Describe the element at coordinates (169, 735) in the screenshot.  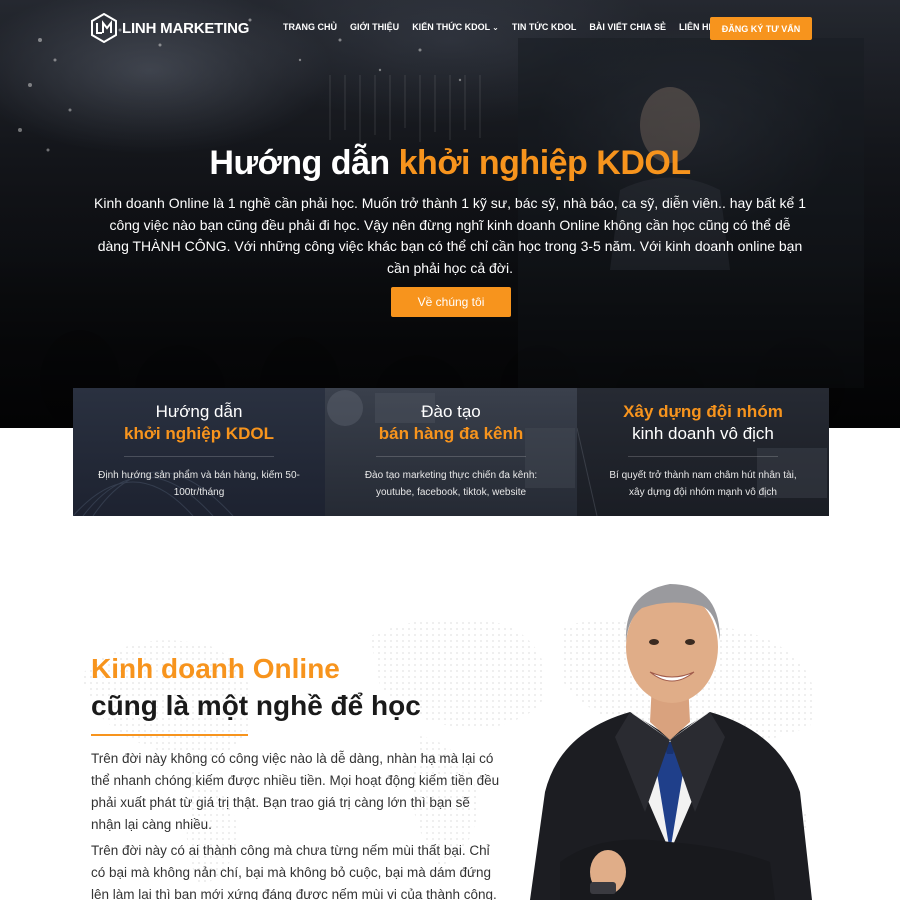
I see `section-title-underline` at that location.